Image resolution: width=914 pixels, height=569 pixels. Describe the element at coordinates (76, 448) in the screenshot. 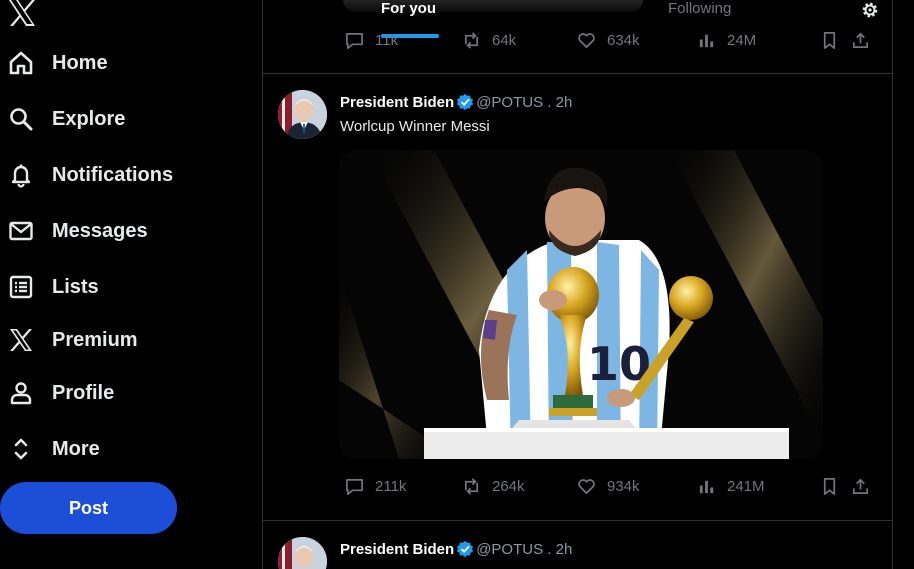

I see `nav-more-label: More` at that location.